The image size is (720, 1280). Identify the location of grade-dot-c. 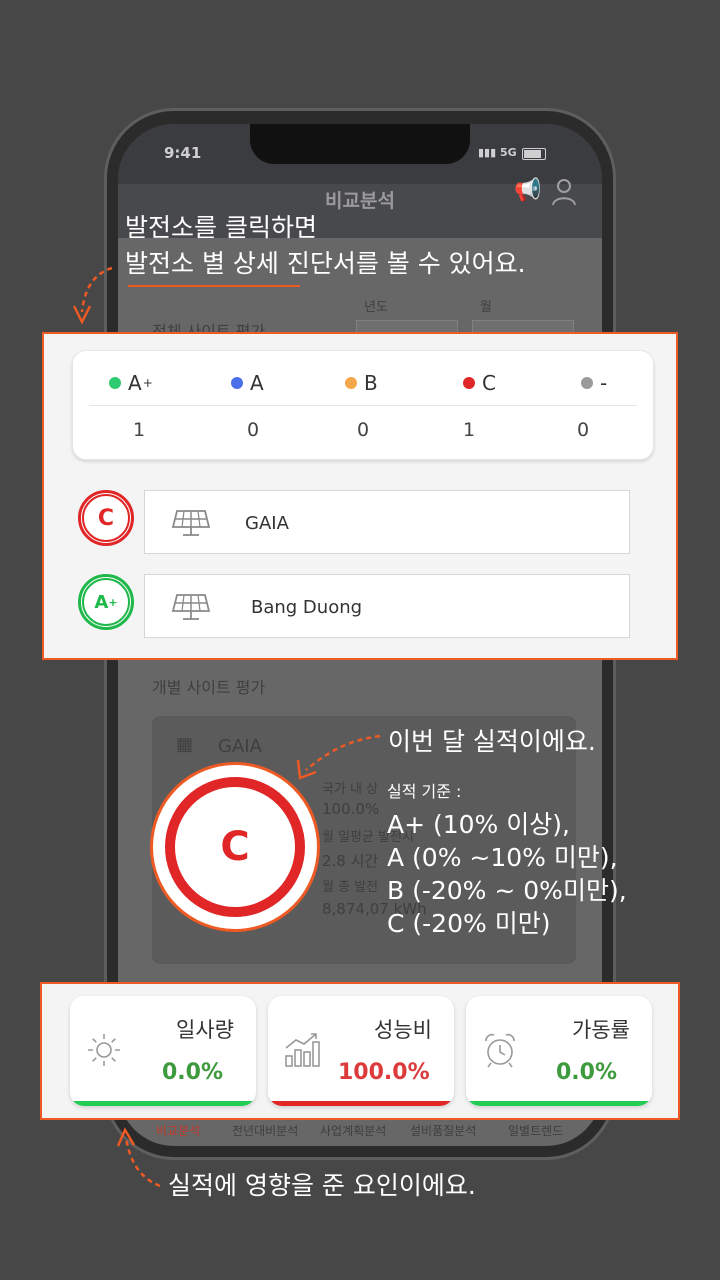
(469, 383).